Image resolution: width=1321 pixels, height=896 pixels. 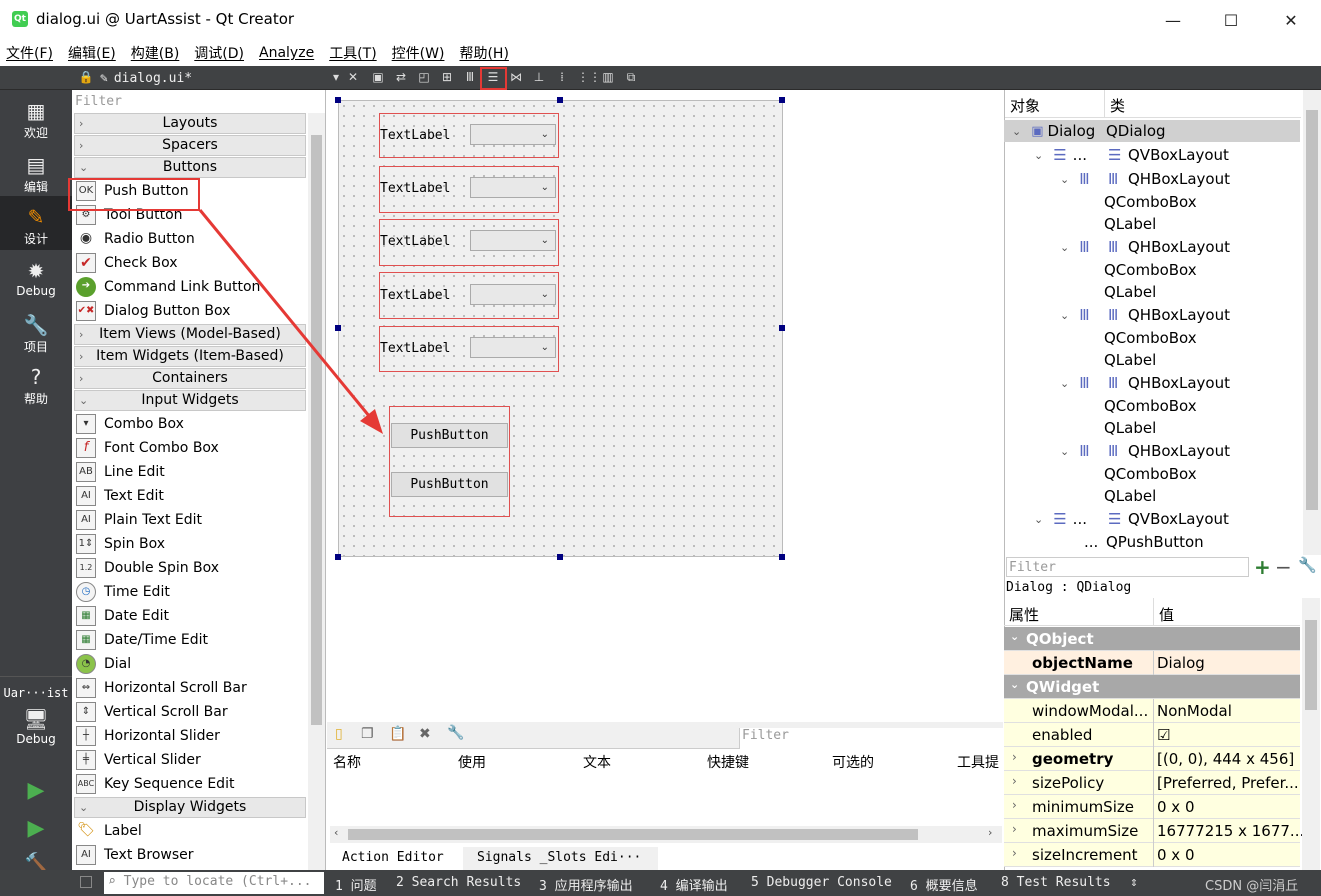 I want to click on prop-value: [(0, 0), 444 x 456], so click(x=1225, y=759).